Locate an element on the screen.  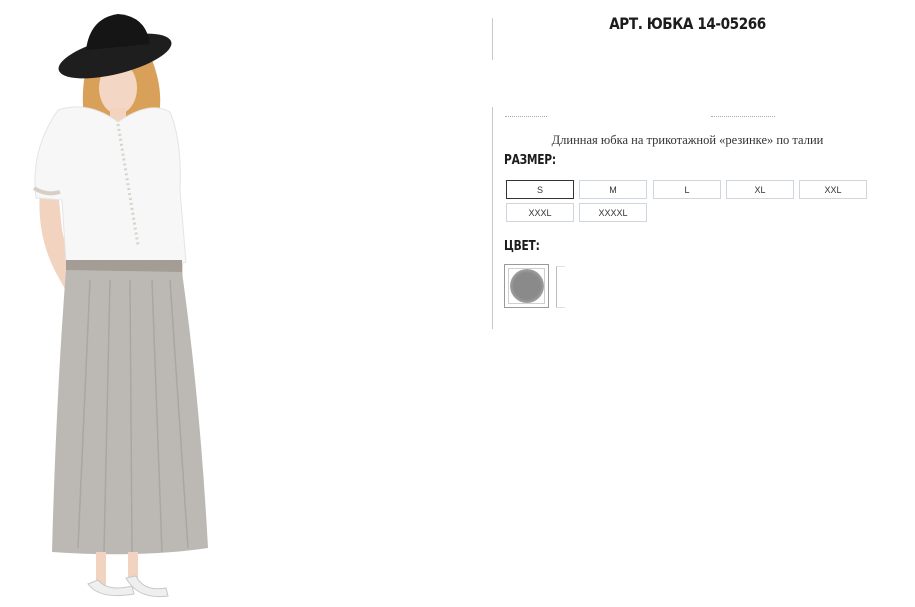
size-option-xxxxl: XXXXL is located at coordinates (613, 212).